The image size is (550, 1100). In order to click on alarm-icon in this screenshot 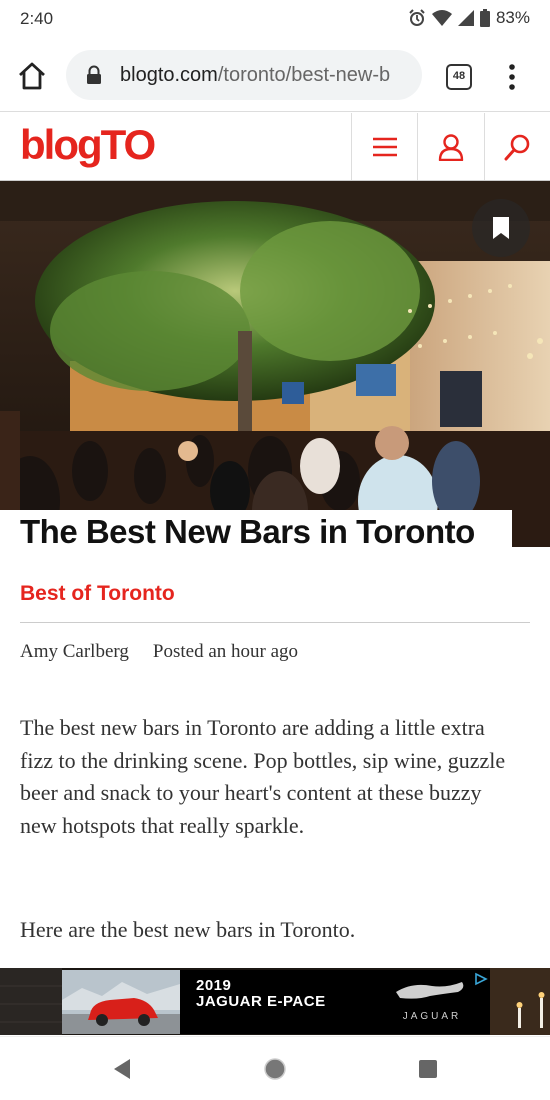, I will do `click(417, 17)`.